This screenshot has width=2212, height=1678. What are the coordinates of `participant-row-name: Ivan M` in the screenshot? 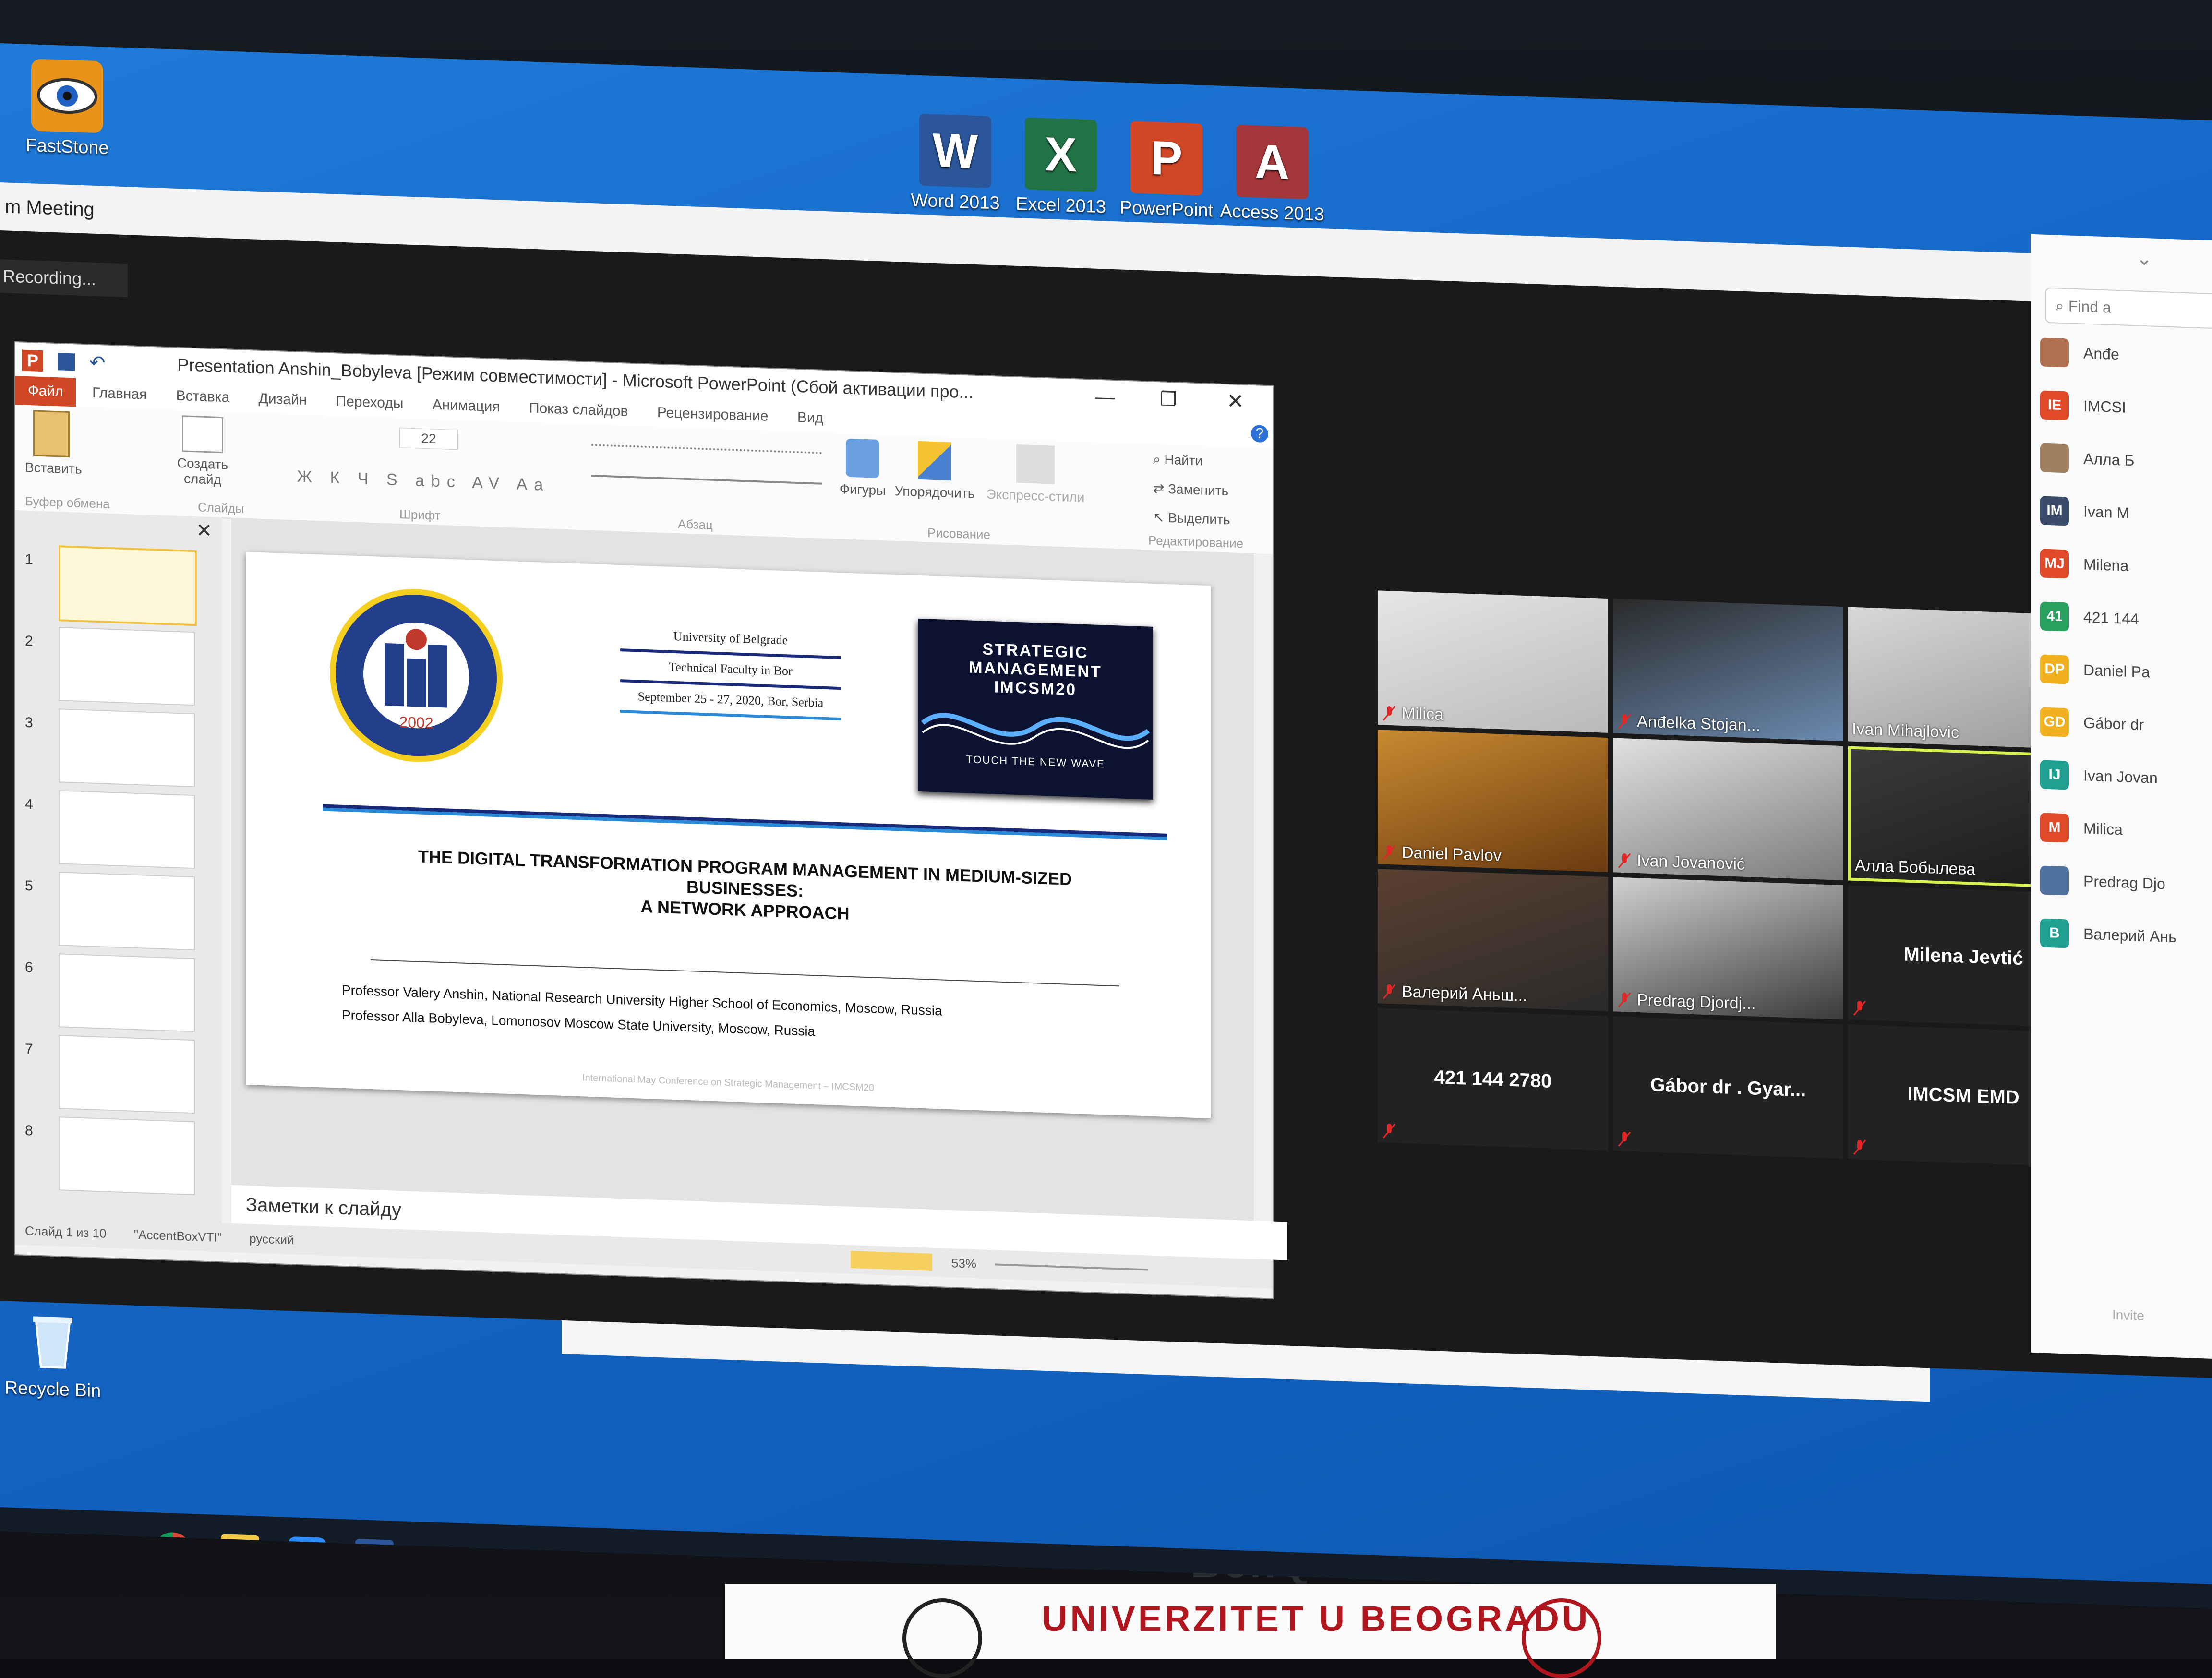 It's located at (2106, 512).